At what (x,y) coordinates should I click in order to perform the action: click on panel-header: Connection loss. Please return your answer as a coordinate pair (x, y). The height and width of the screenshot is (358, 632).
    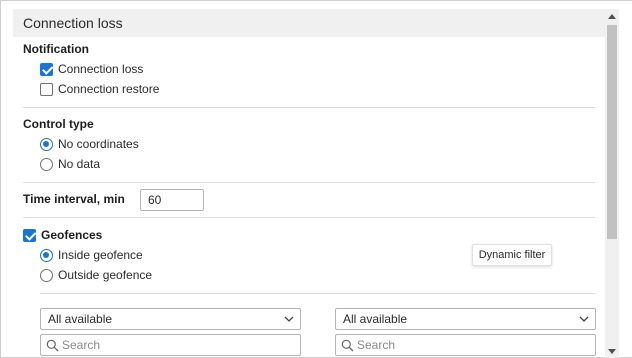
    Looking at the image, I should click on (309, 23).